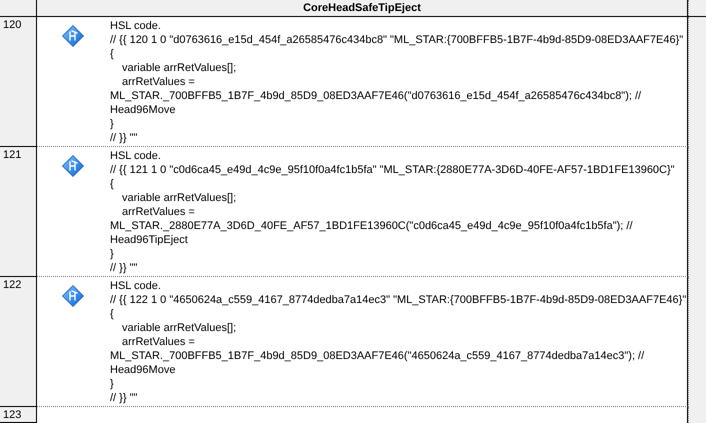 The width and height of the screenshot is (706, 423). I want to click on code-line: Head96TipEject, so click(149, 240).